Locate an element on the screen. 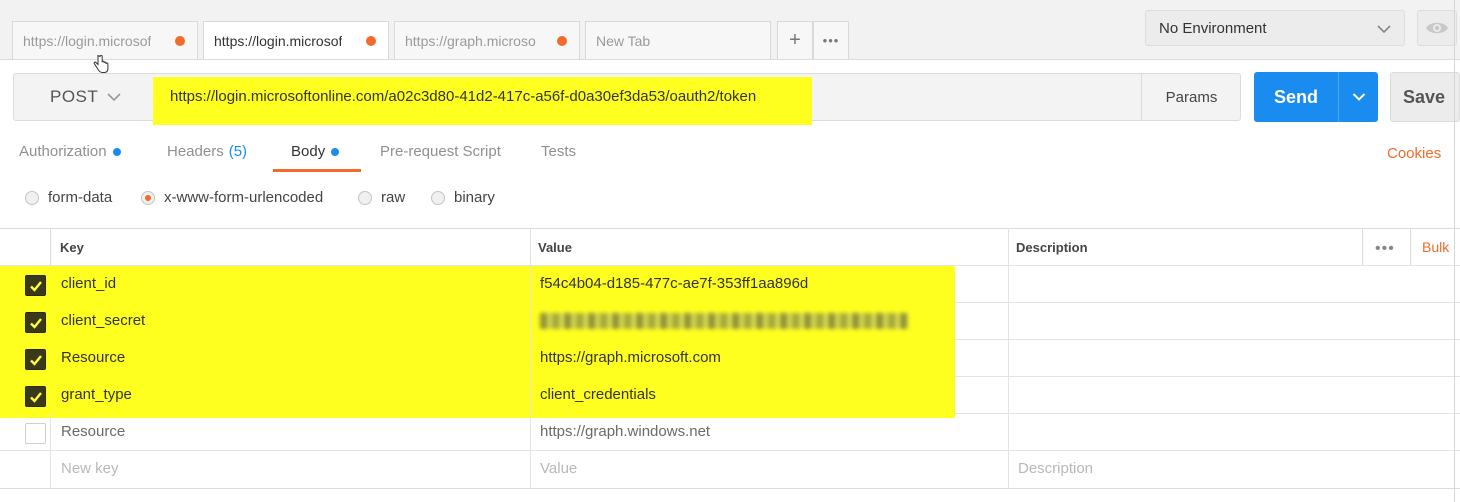 Image resolution: width=1460 pixels, height=502 pixels. send-options-button is located at coordinates (1358, 97).